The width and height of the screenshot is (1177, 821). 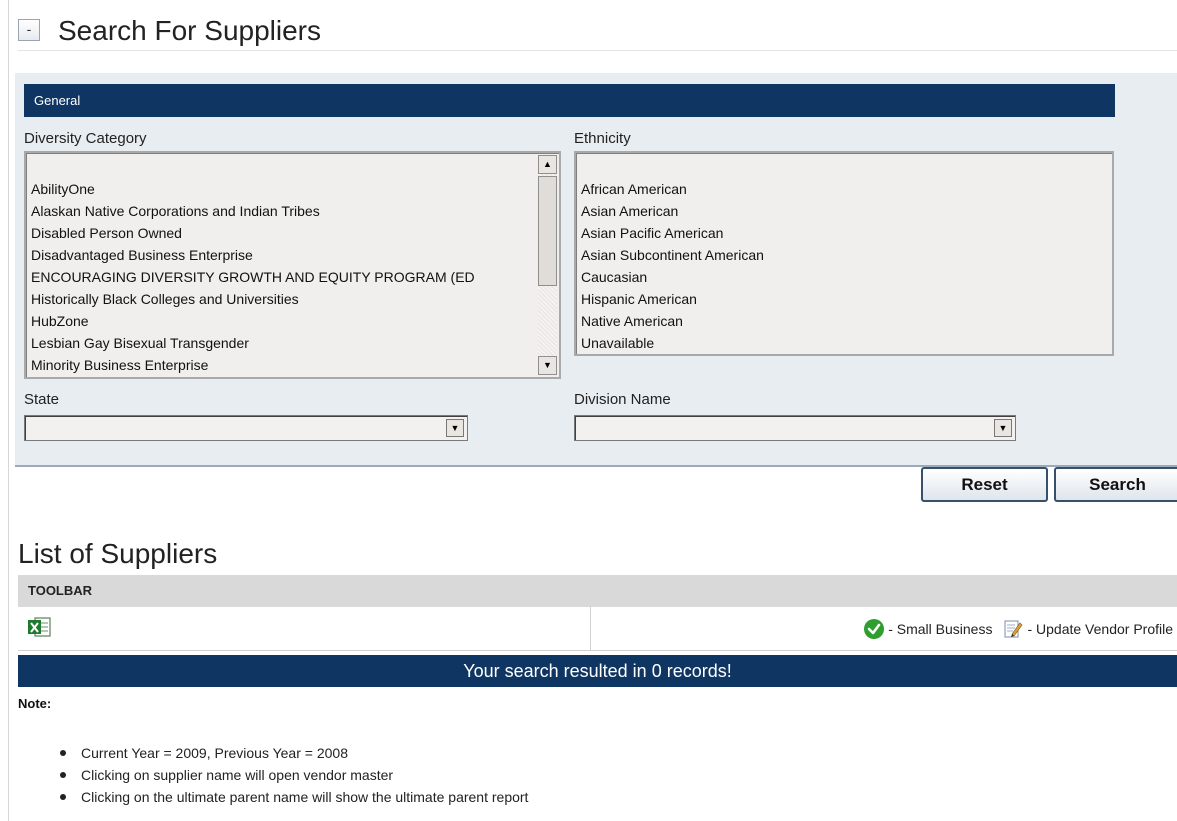 What do you see at coordinates (672, 277) in the screenshot?
I see `ethnicity-option: Caucasian` at bounding box center [672, 277].